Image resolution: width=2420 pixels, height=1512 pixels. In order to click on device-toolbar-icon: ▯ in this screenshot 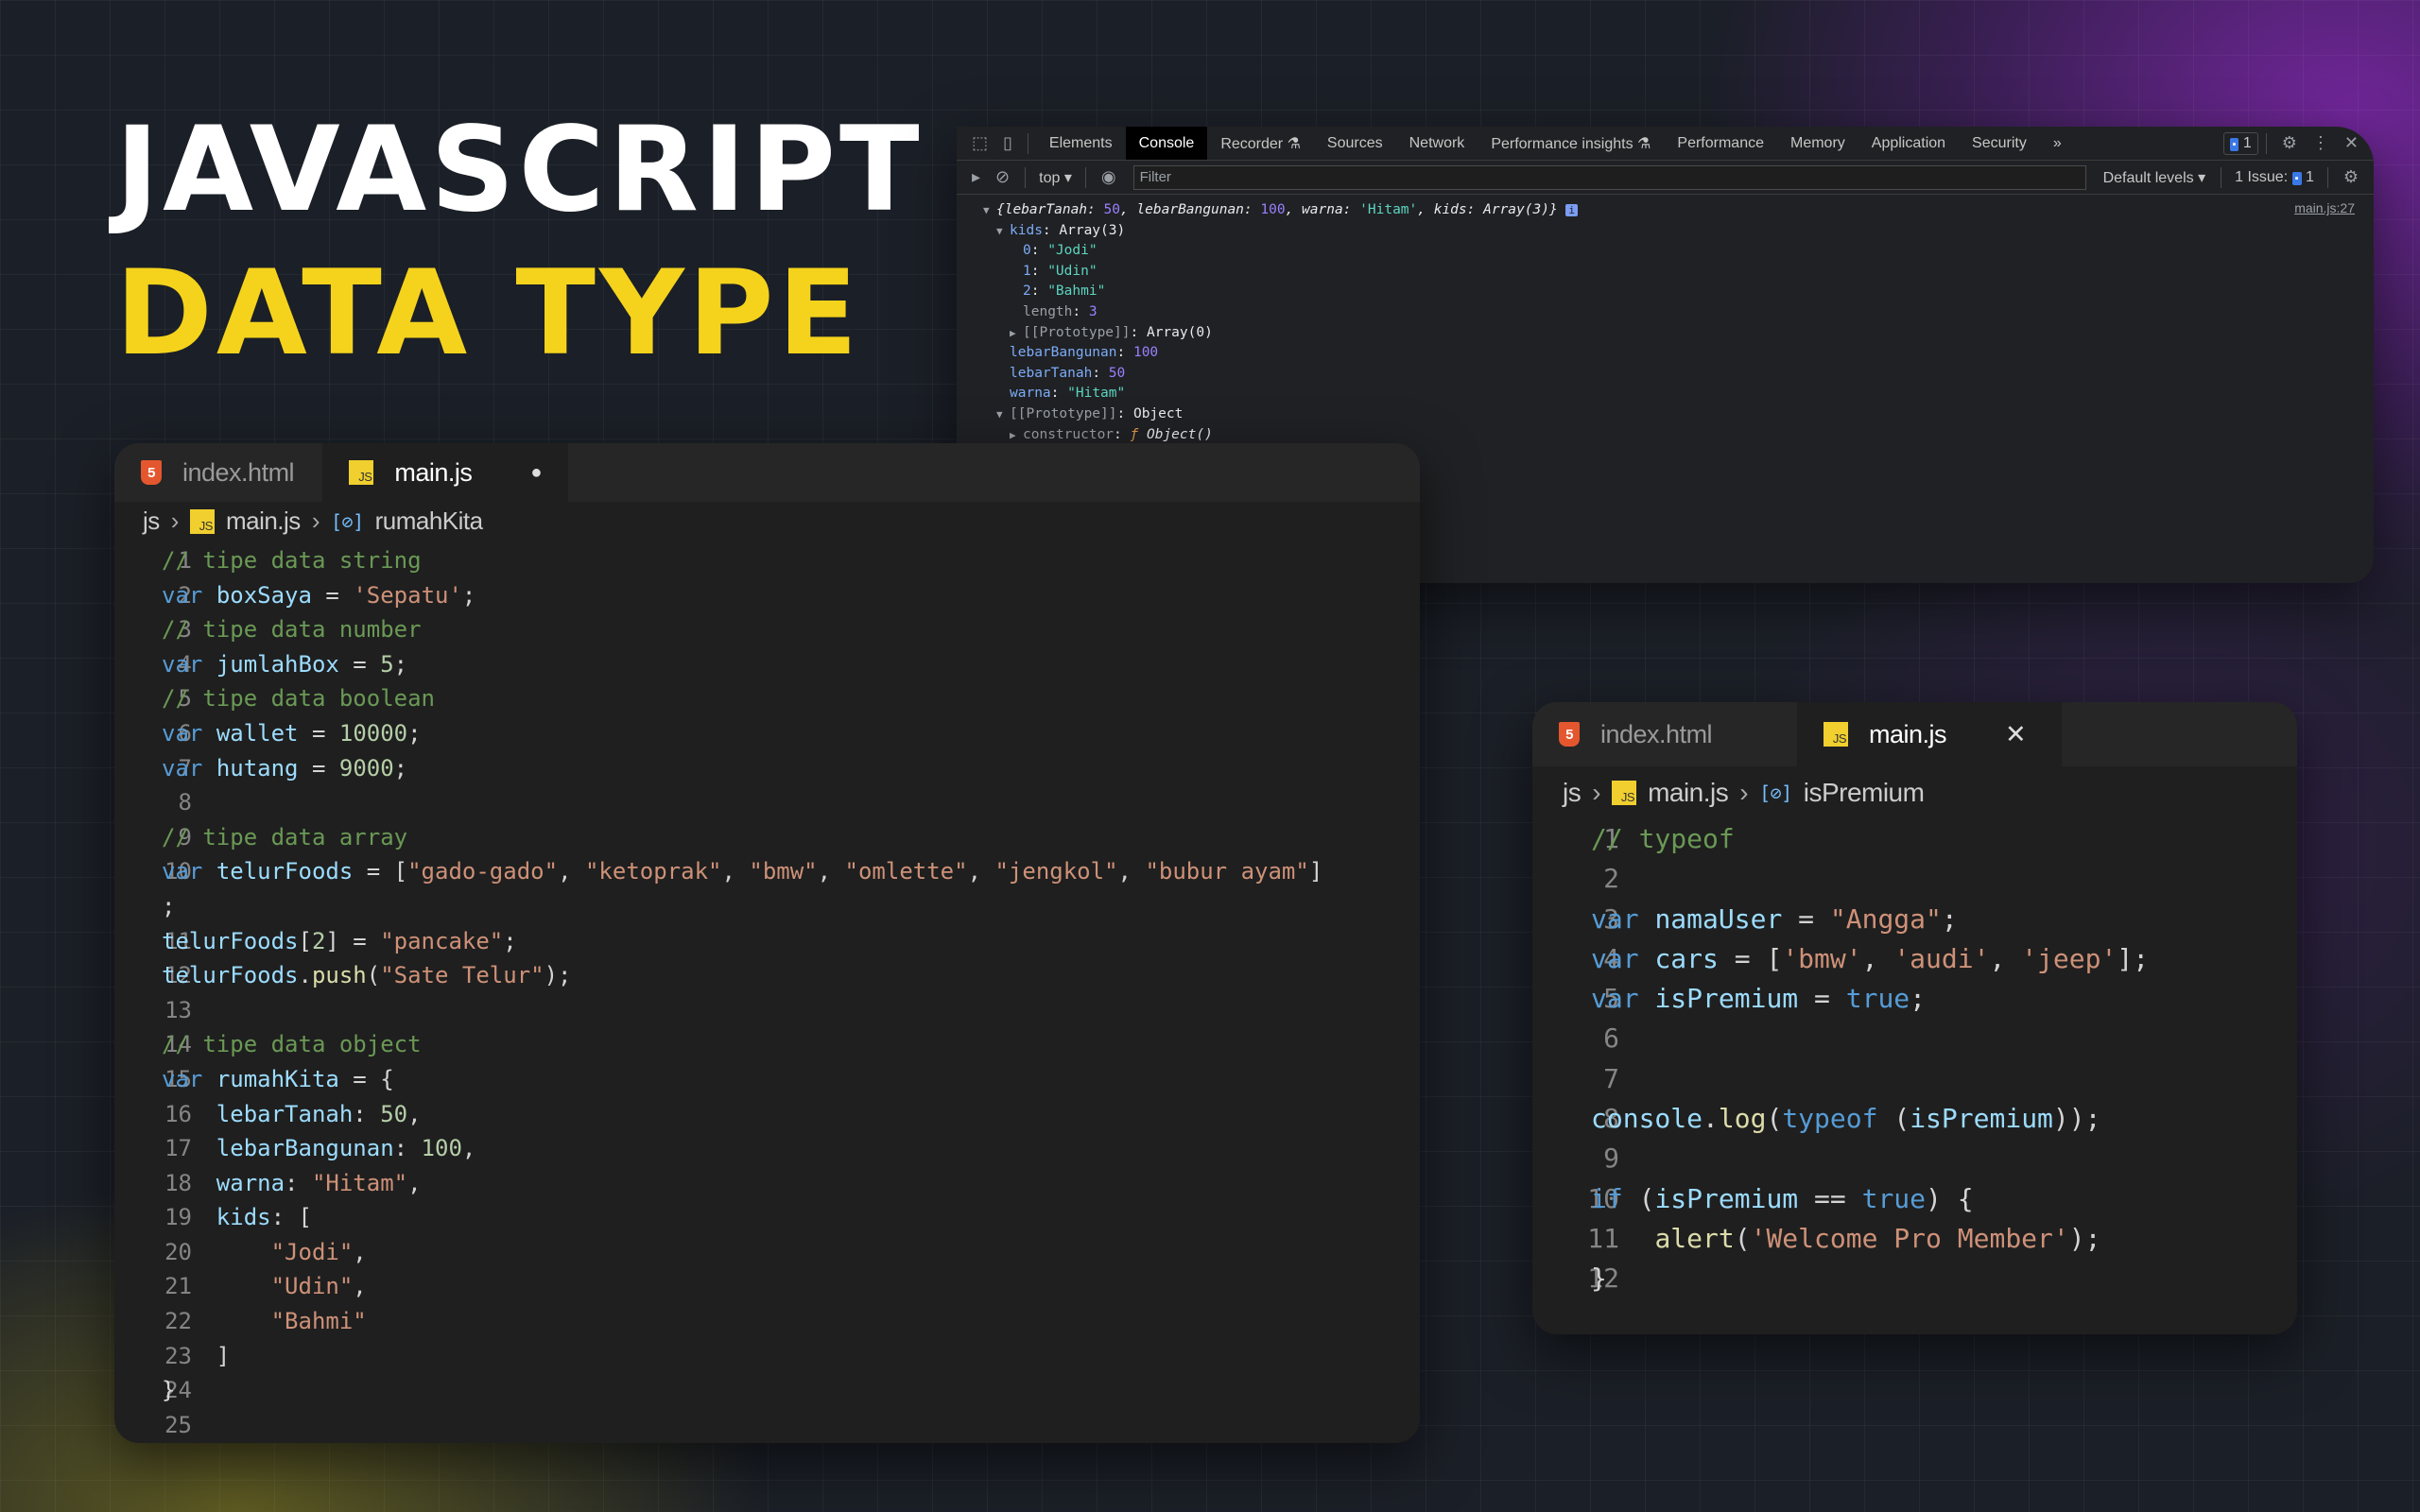, I will do `click(1007, 143)`.